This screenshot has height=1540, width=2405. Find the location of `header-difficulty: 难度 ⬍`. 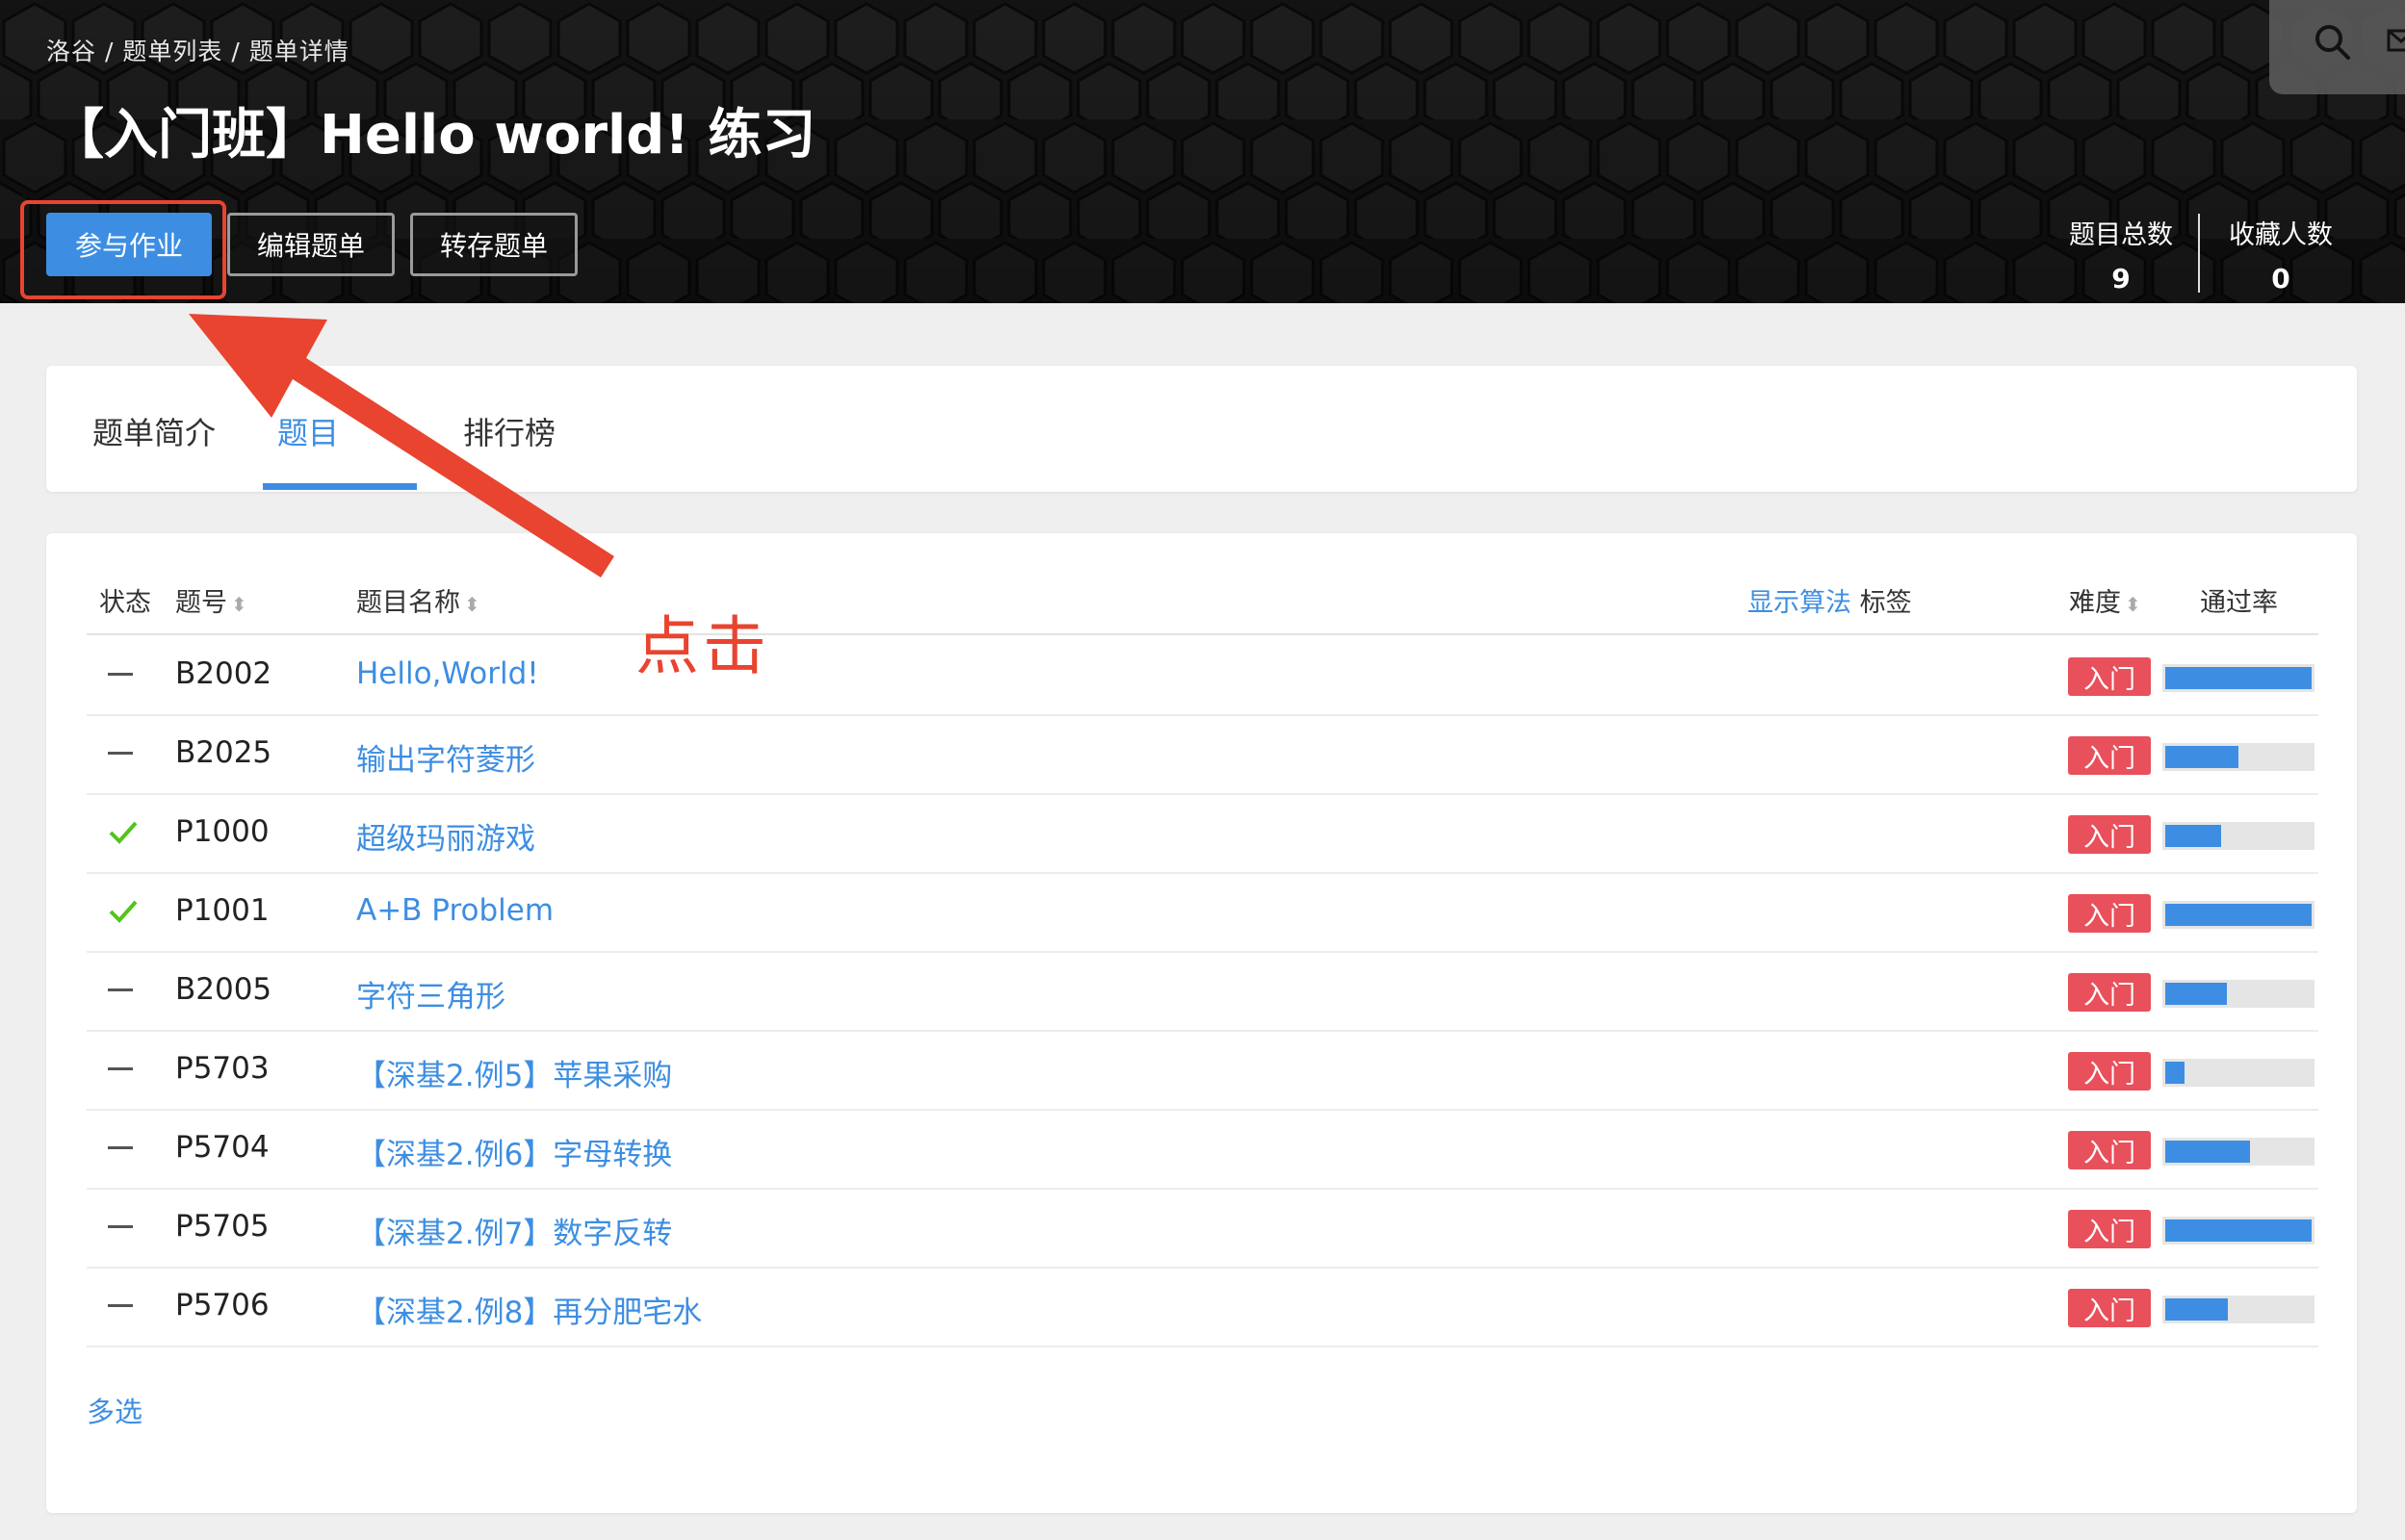

header-difficulty: 难度 ⬍ is located at coordinates (2105, 600).